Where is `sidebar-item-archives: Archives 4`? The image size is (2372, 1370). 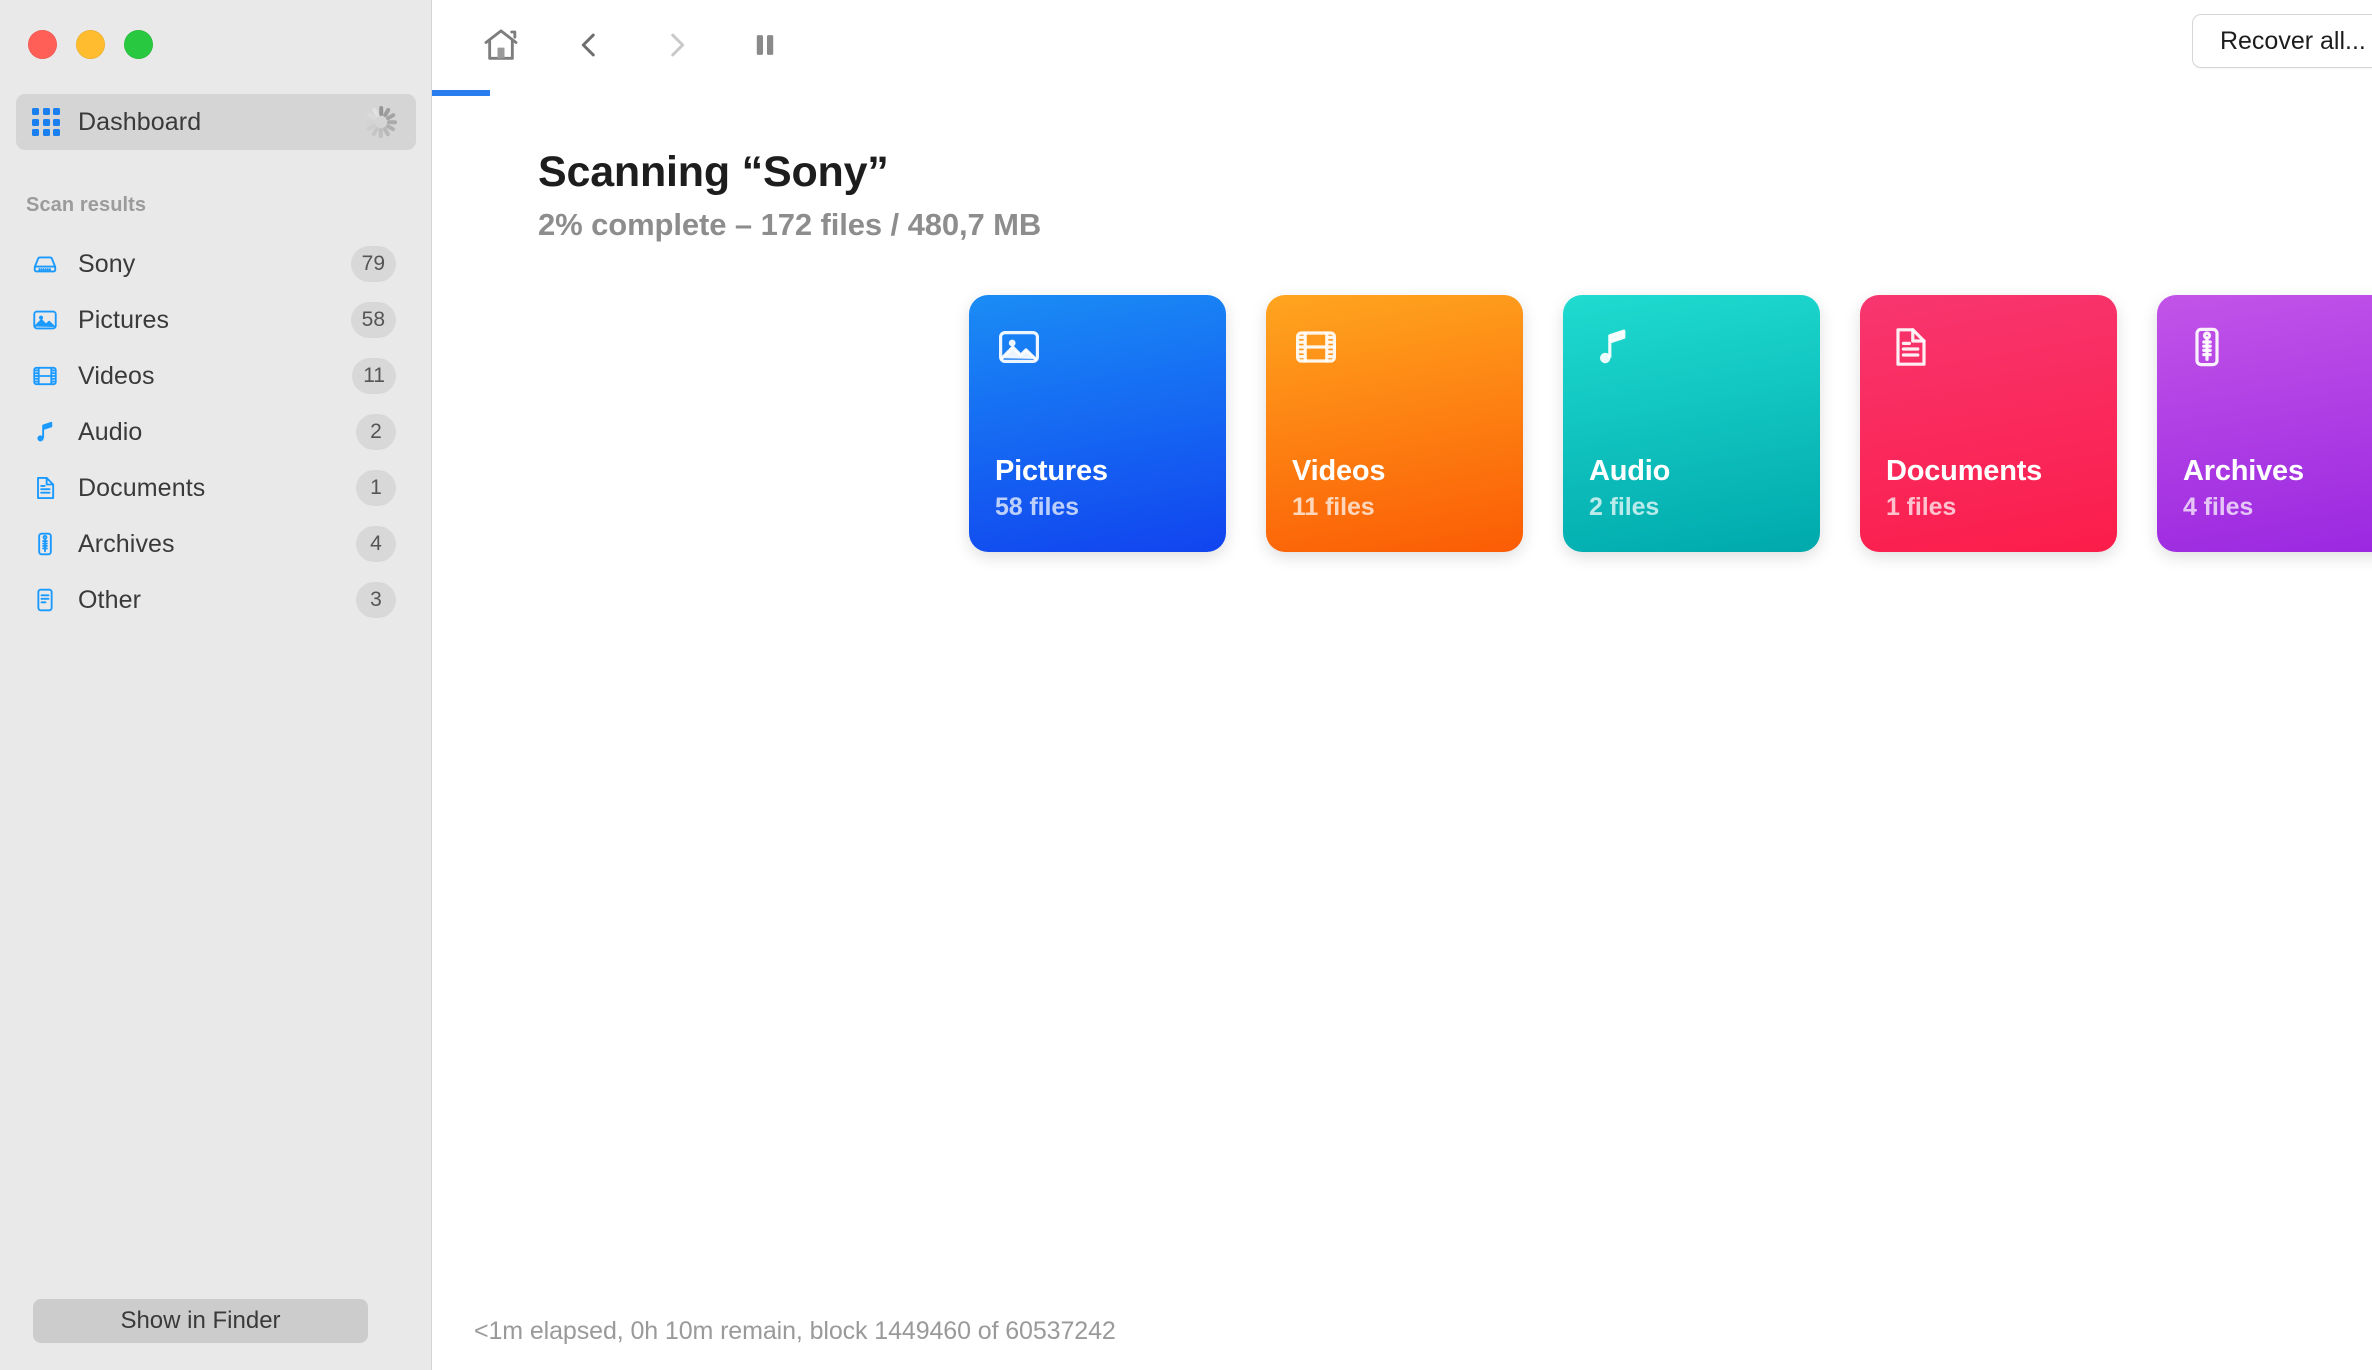
sidebar-item-archives: Archives 4 is located at coordinates (216, 544).